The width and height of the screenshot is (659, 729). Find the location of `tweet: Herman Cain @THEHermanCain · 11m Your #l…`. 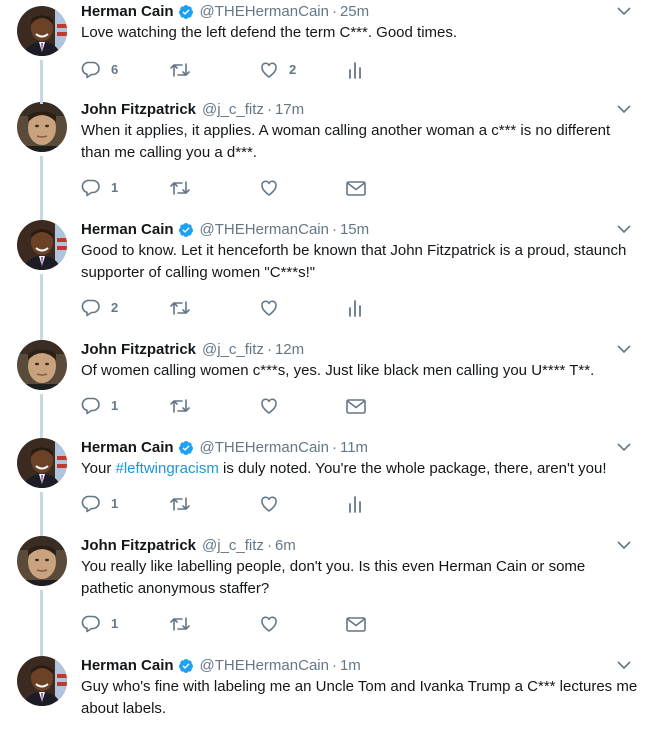

tweet: Herman Cain @THEHermanCain · 11m Your #l… is located at coordinates (329, 488).